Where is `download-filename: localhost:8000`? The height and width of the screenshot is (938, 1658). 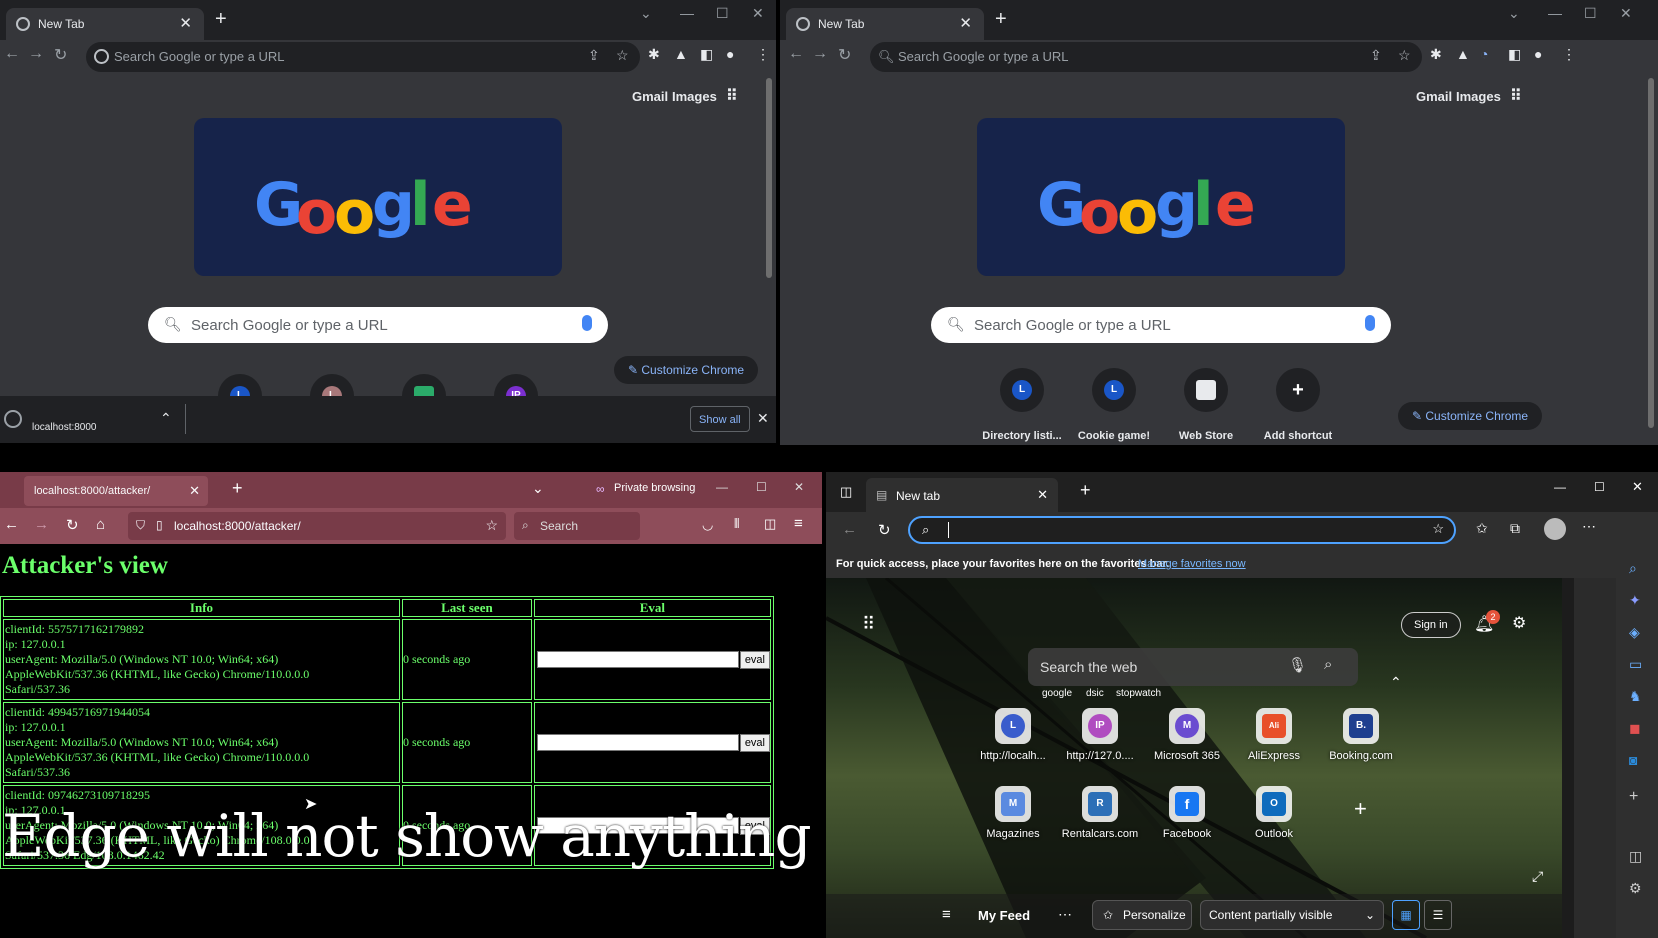
download-filename: localhost:8000 is located at coordinates (64, 427).